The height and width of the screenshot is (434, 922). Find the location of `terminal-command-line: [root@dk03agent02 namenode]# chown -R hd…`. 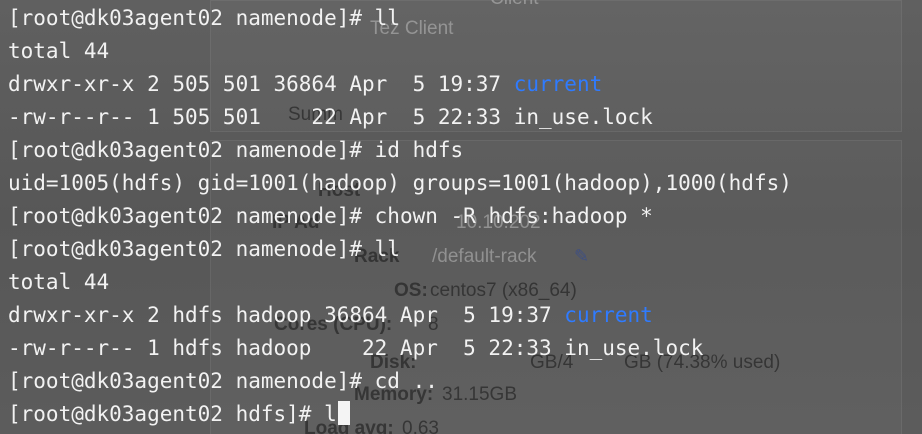

terminal-command-line: [root@dk03agent02 namenode]# chown -R hd… is located at coordinates (330, 216).